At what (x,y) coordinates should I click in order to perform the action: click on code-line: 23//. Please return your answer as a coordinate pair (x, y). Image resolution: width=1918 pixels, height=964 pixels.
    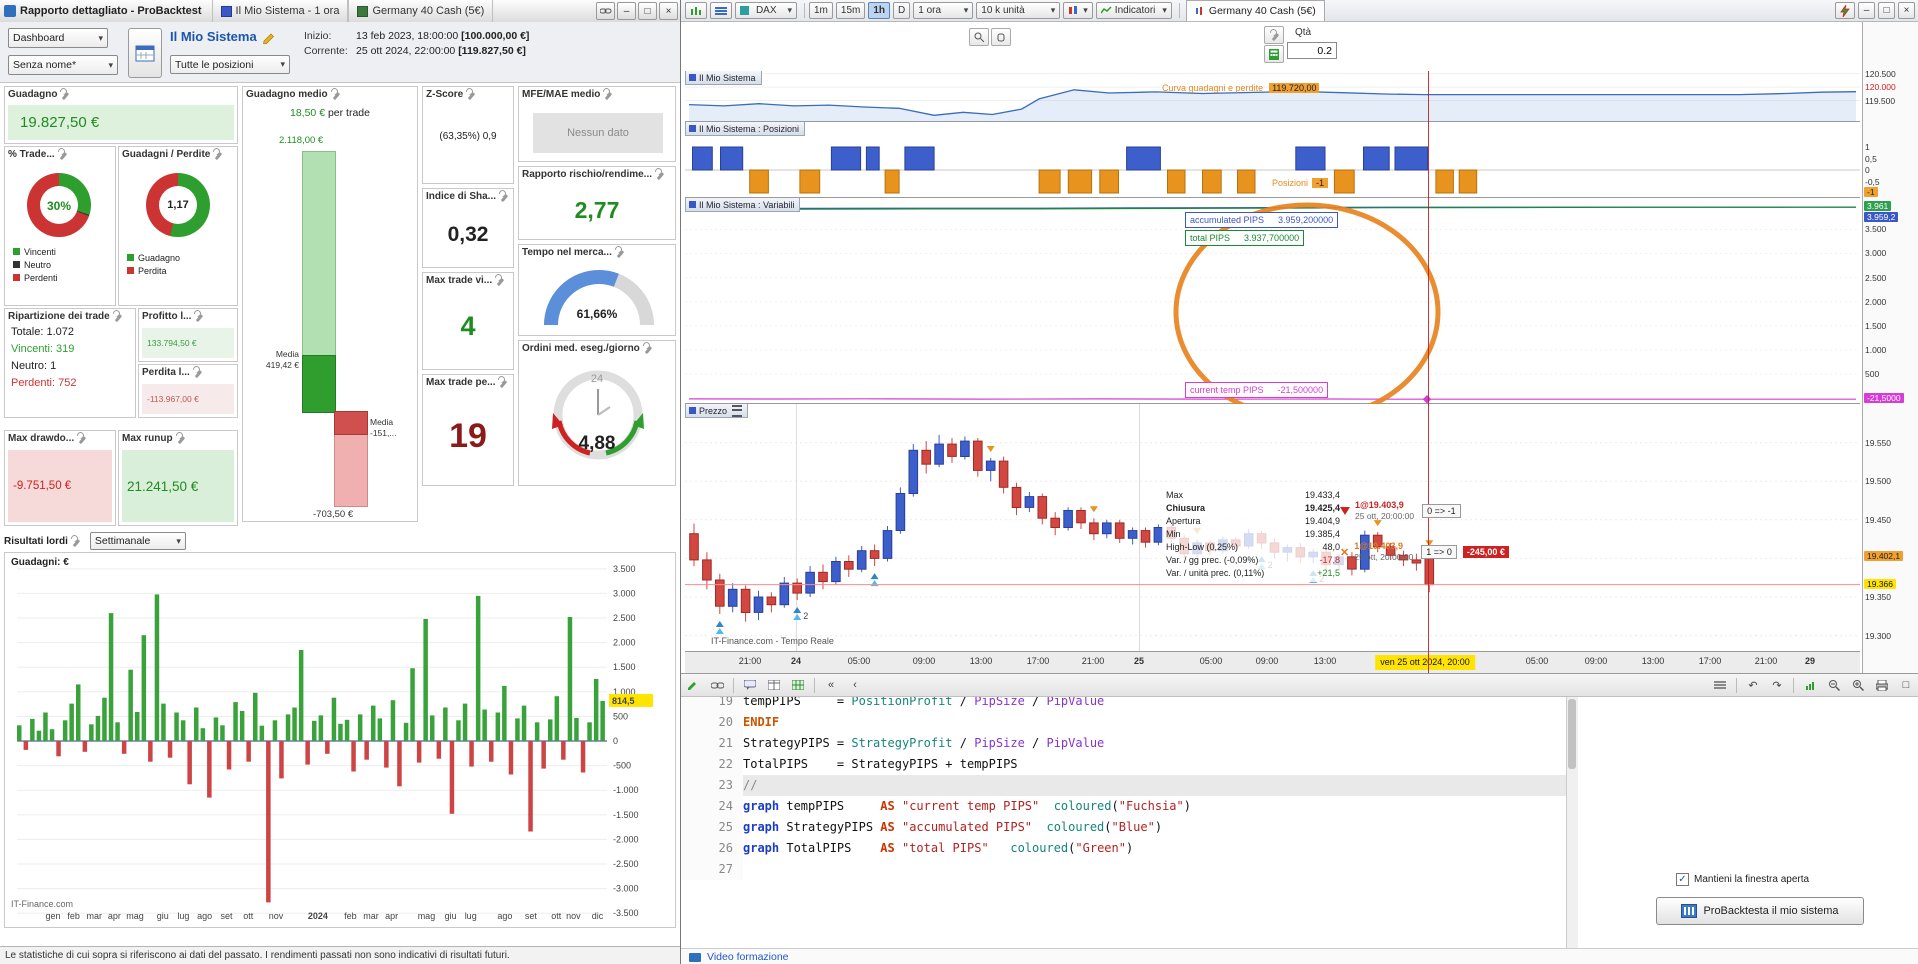
    Looking at the image, I should click on (1129, 785).